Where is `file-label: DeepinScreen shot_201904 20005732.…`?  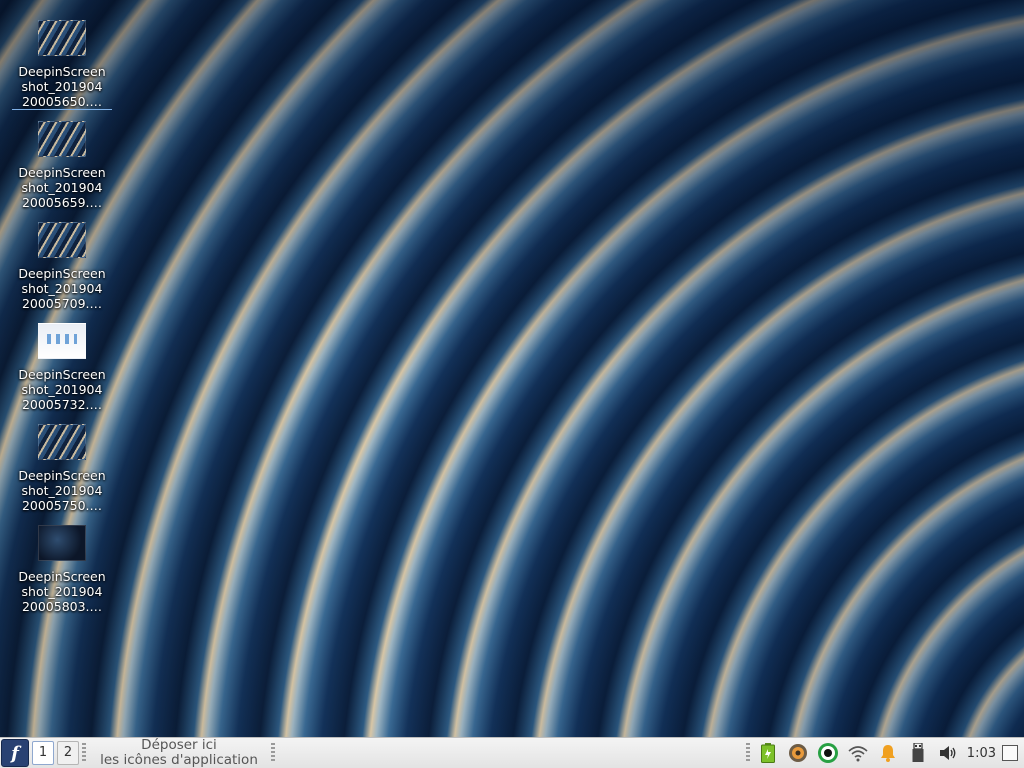 file-label: DeepinScreen shot_201904 20005732.… is located at coordinates (62, 389).